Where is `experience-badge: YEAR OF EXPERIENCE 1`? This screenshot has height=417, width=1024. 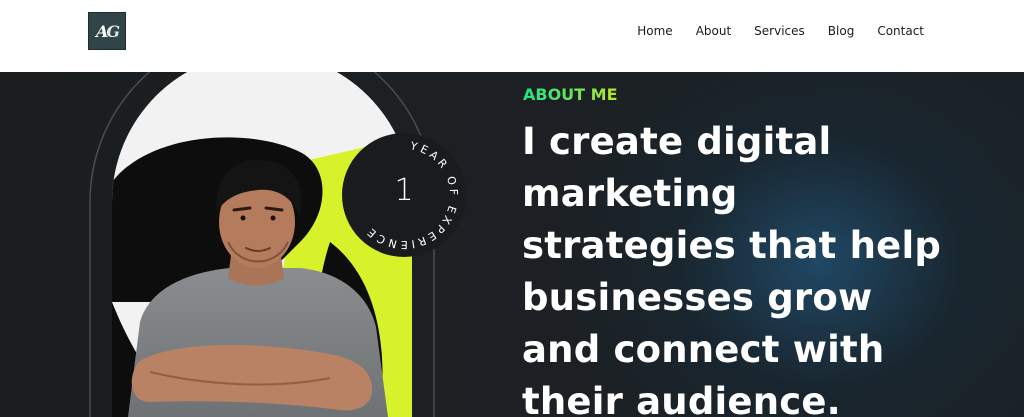 experience-badge: YEAR OF EXPERIENCE 1 is located at coordinates (404, 195).